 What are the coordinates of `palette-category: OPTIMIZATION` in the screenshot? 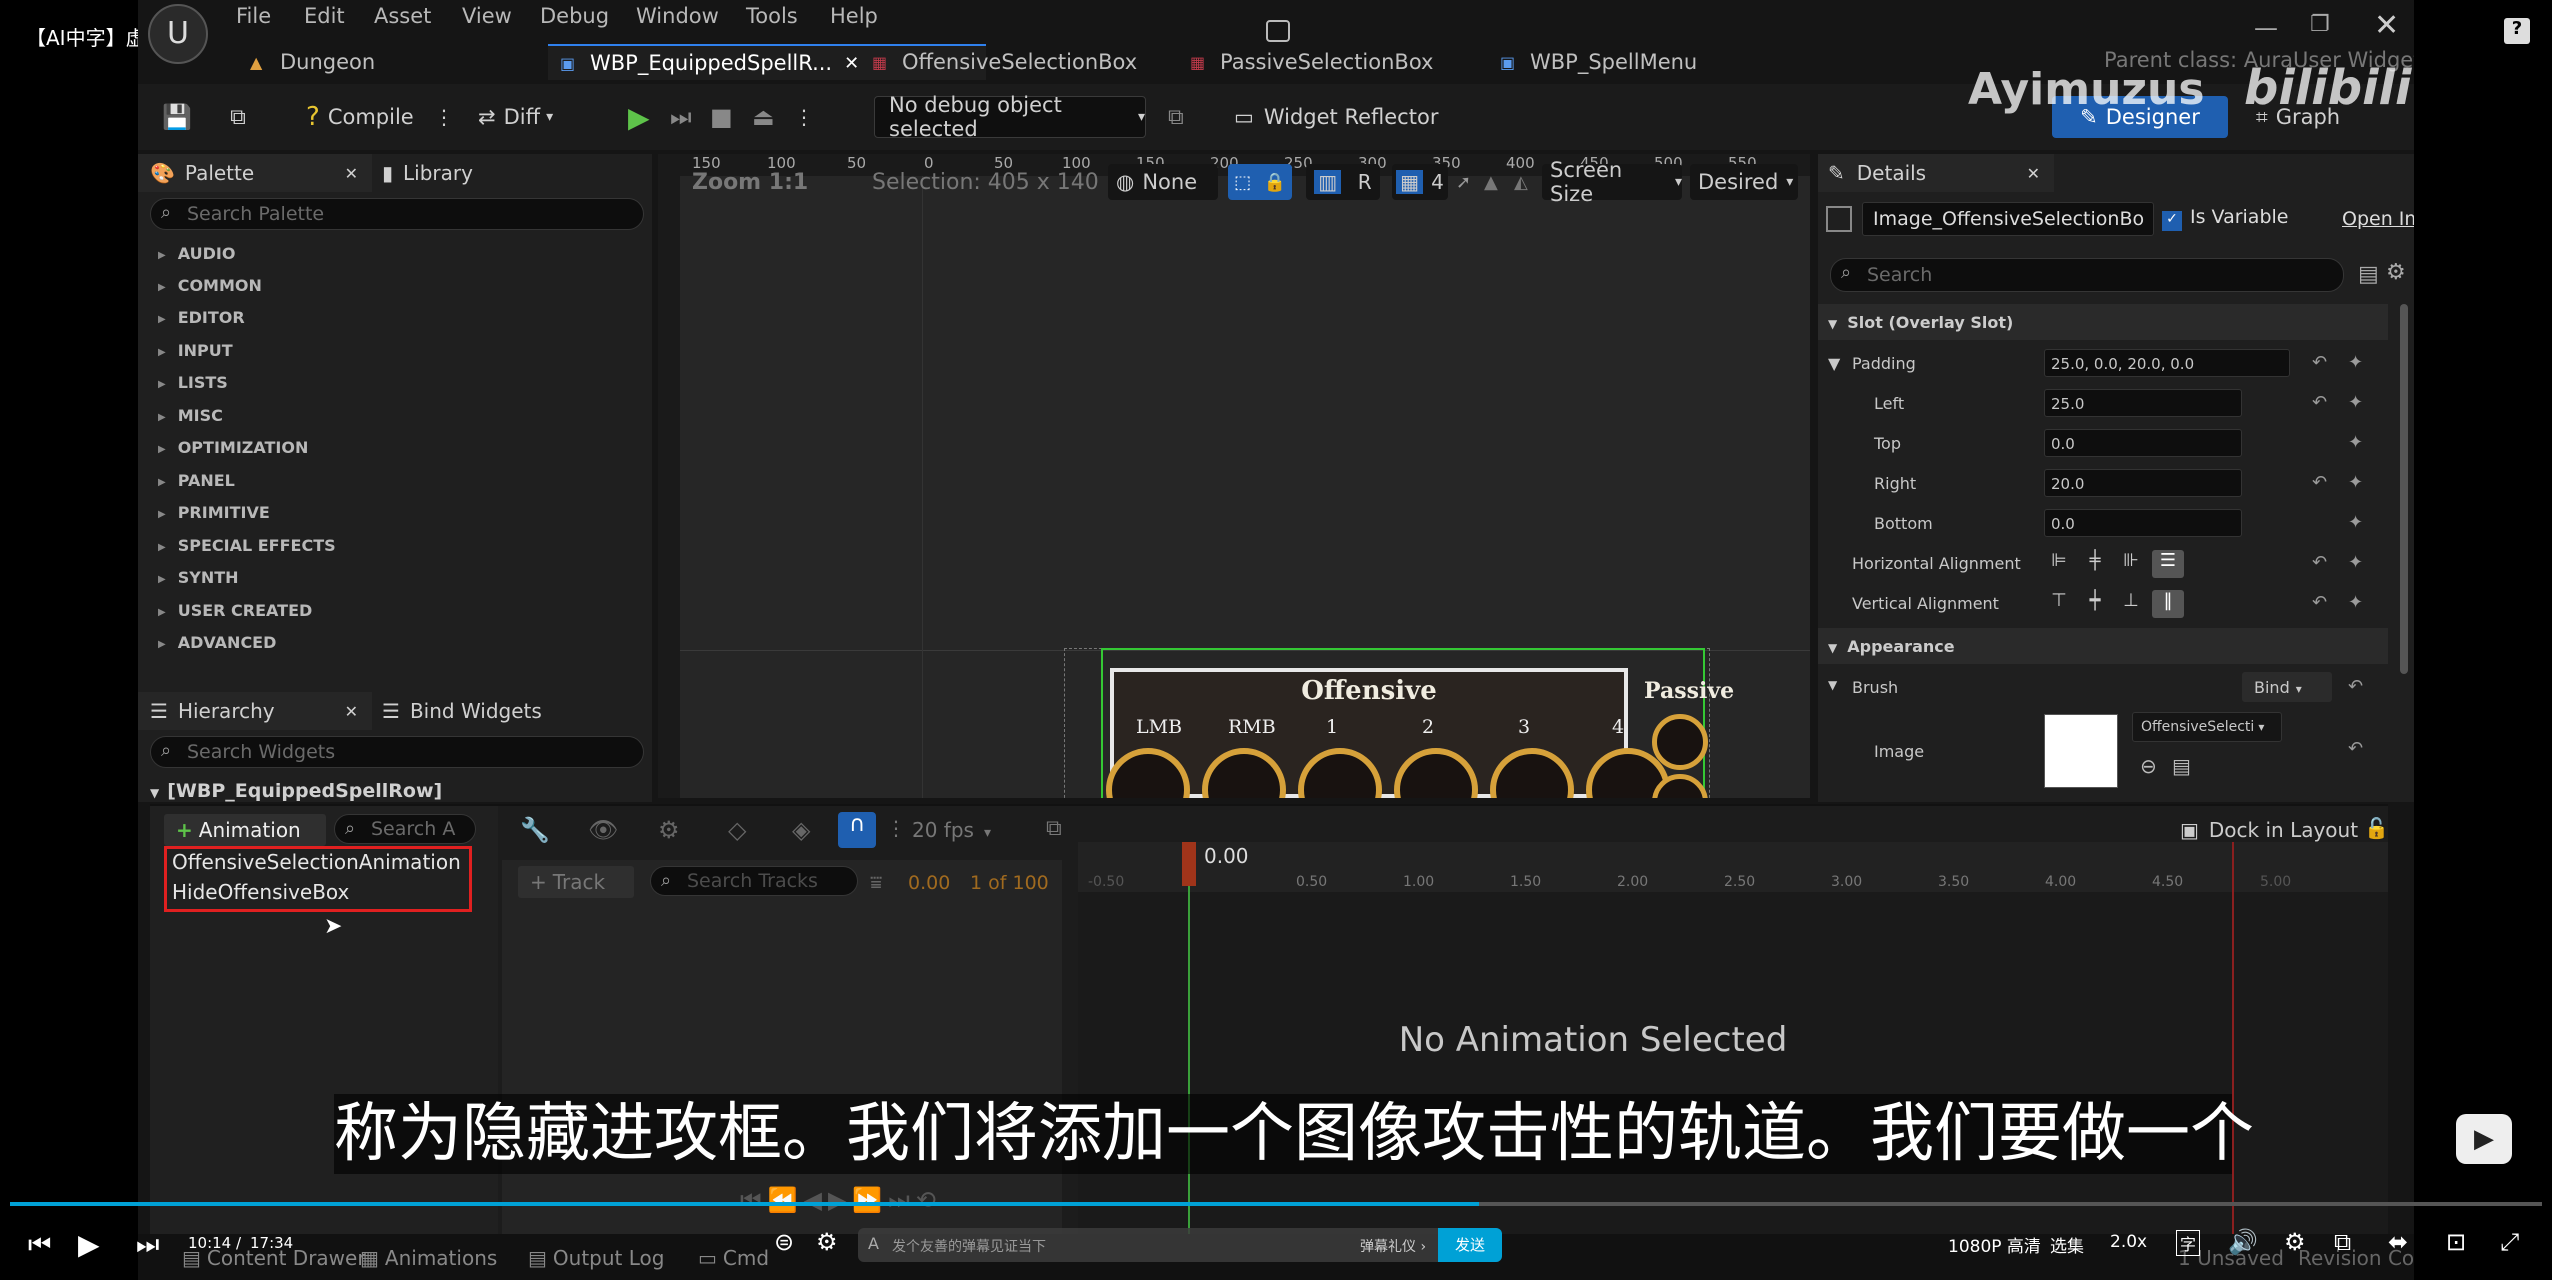 It's located at (233, 447).